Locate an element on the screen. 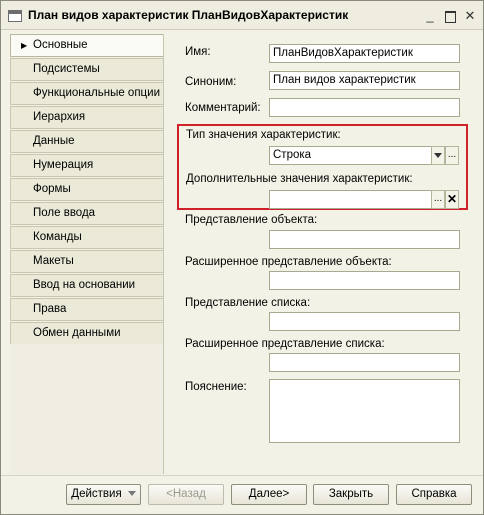 The height and width of the screenshot is (515, 484). nav-item: Макеты is located at coordinates (86, 261).